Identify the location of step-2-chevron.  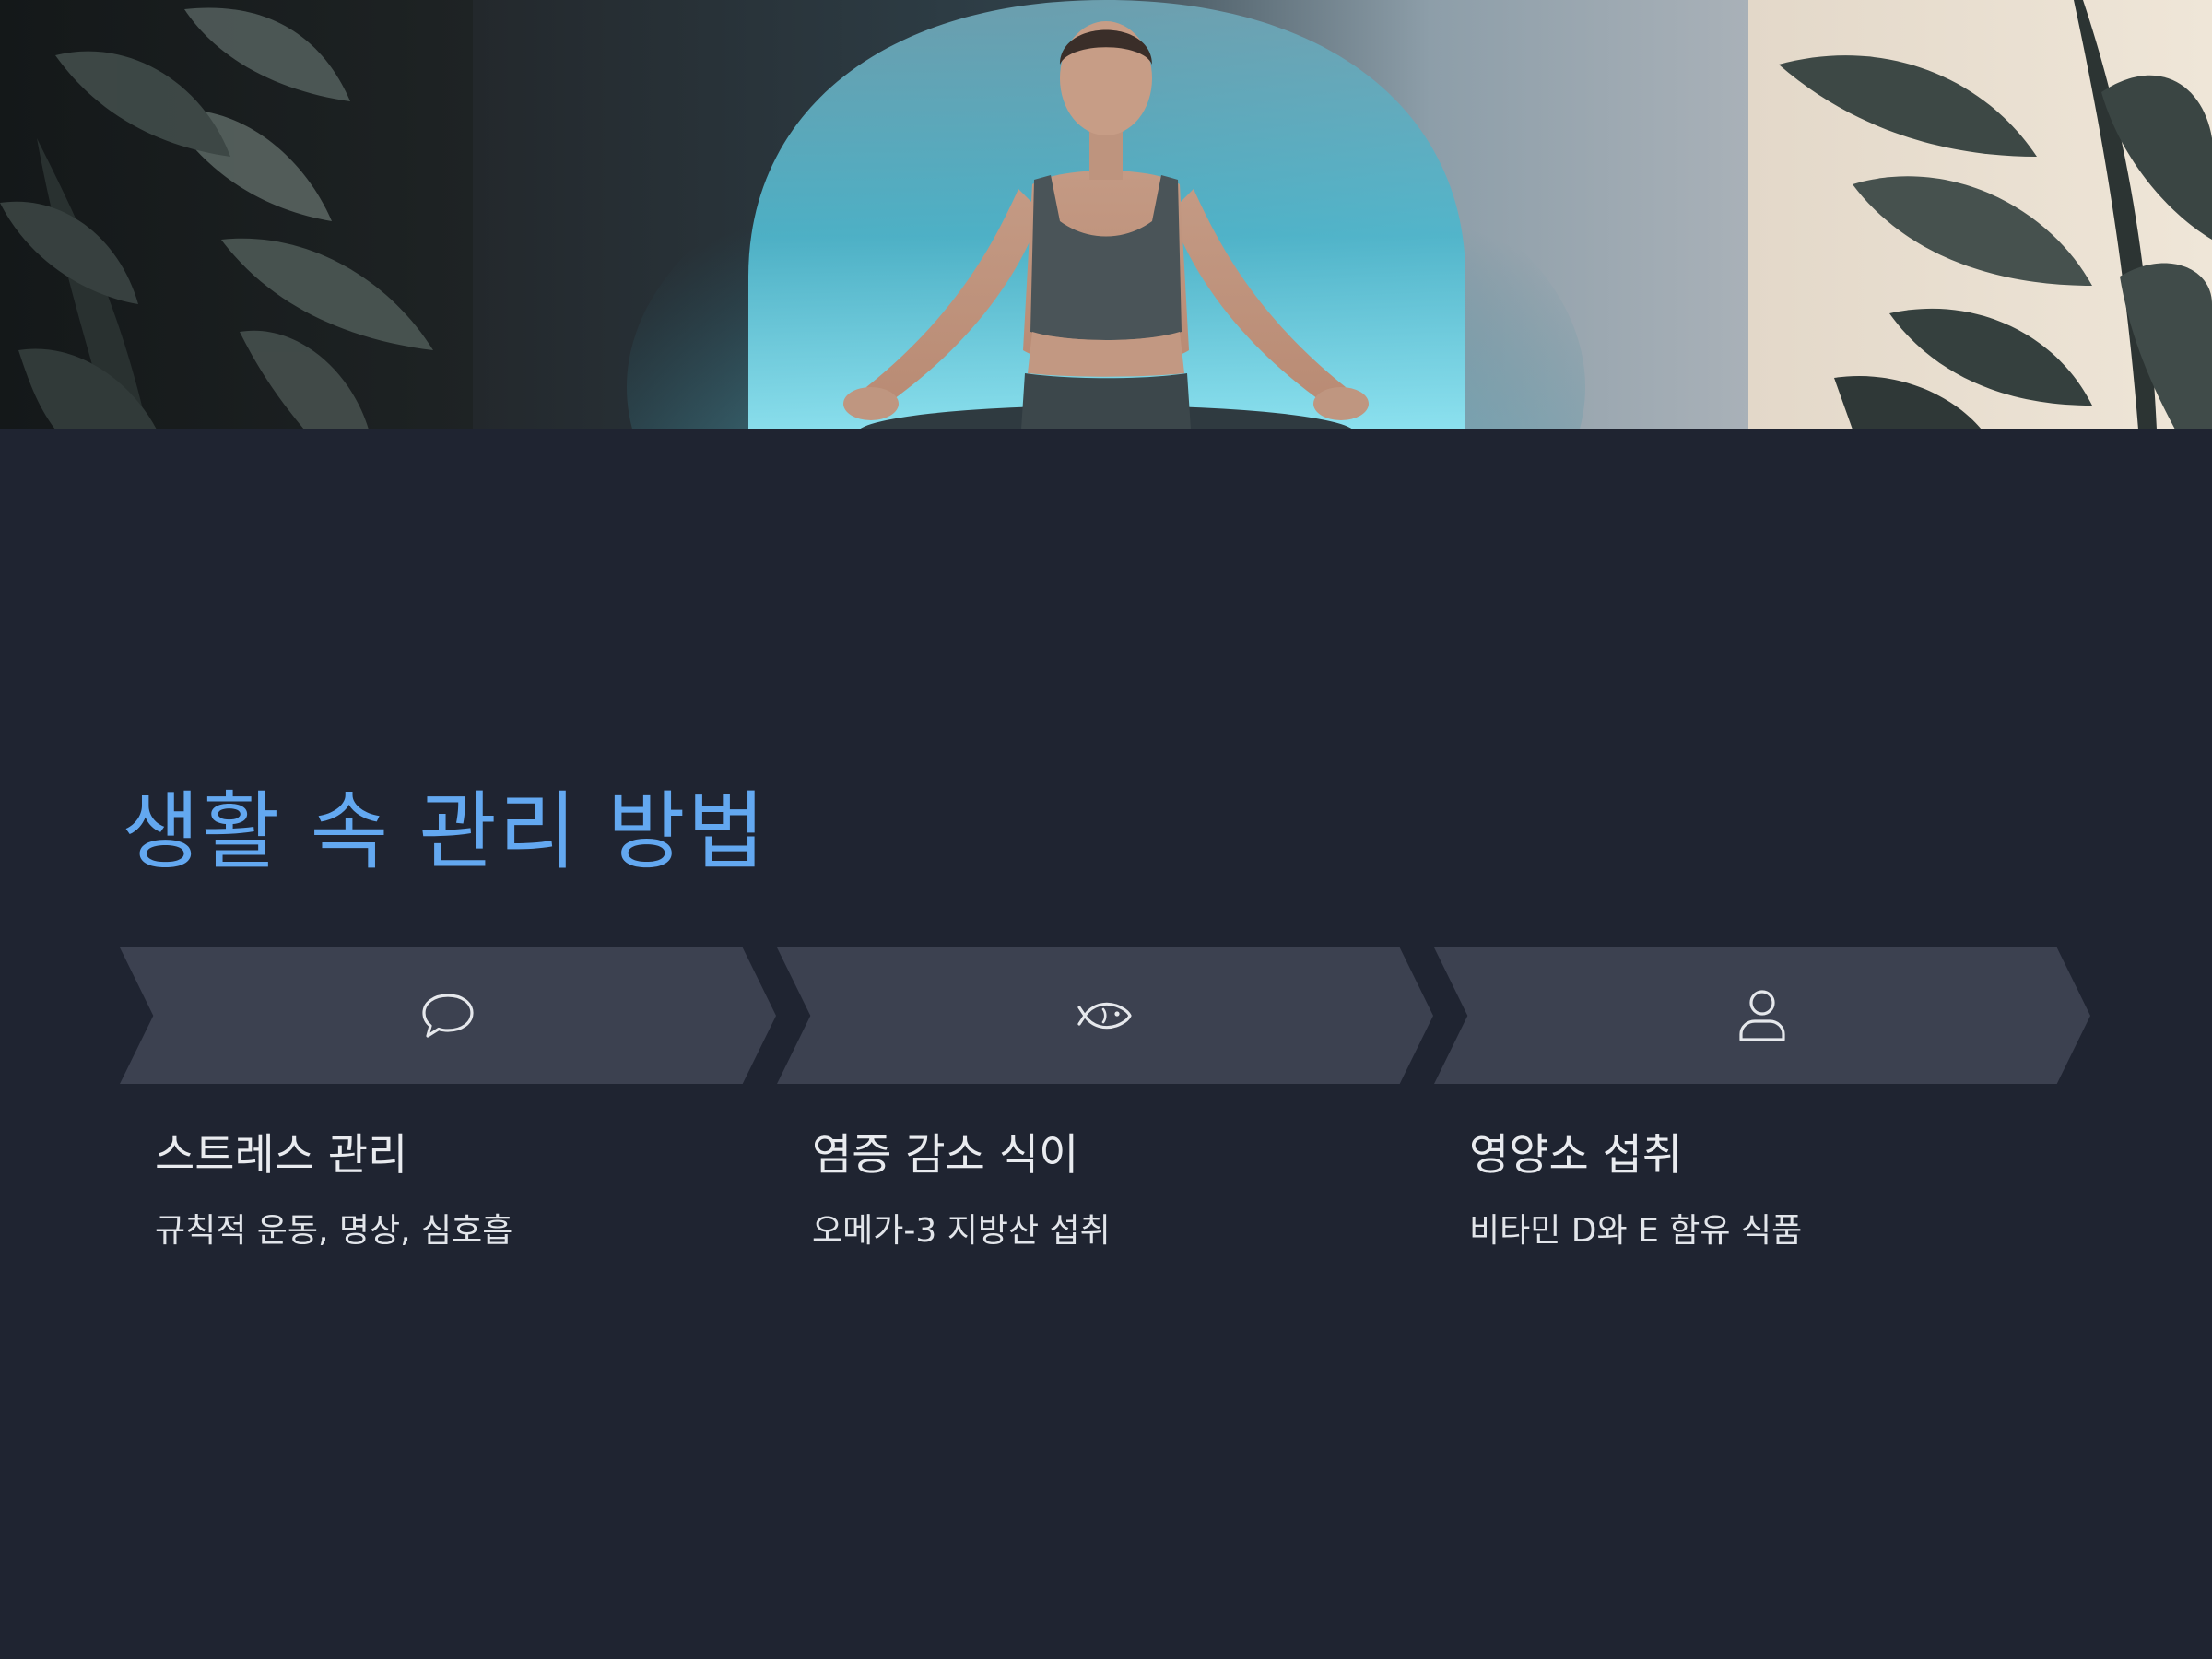
(1105, 1015).